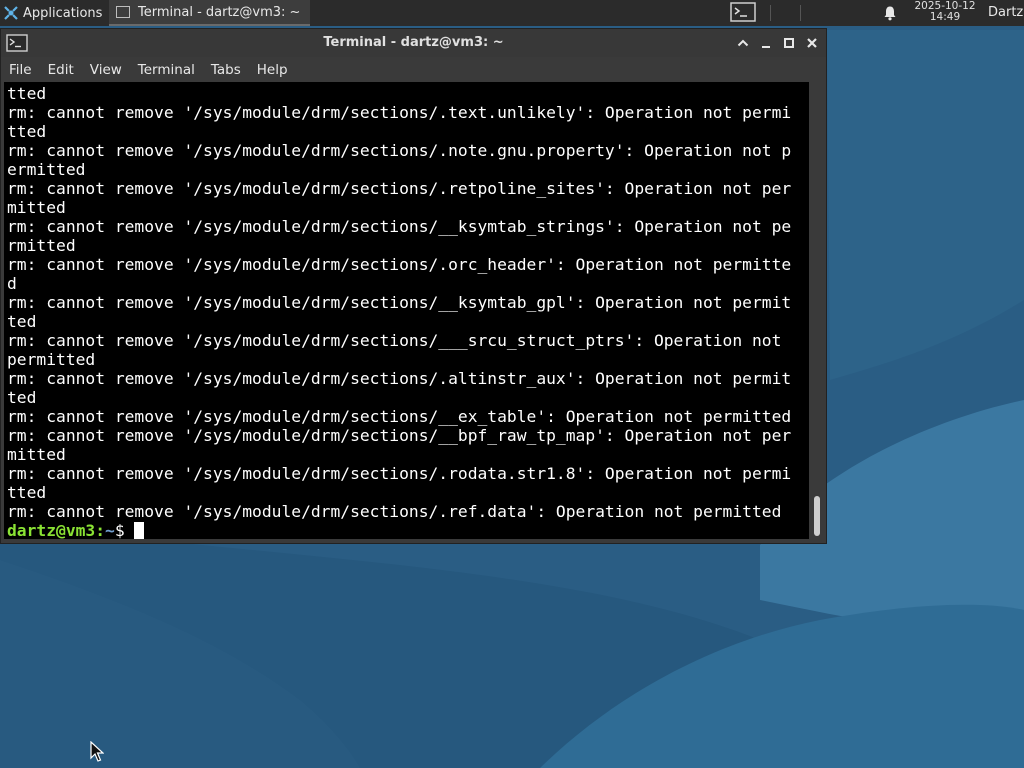 The width and height of the screenshot is (1024, 768). I want to click on maximize-icon, so click(789, 43).